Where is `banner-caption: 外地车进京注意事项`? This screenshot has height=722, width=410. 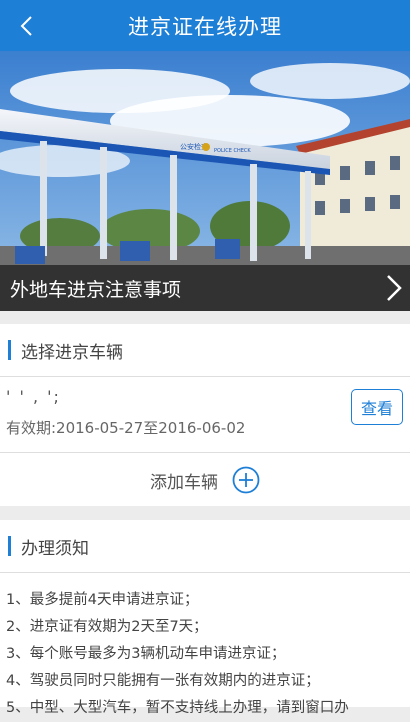
banner-caption: 外地车进京注意事项 is located at coordinates (96, 289).